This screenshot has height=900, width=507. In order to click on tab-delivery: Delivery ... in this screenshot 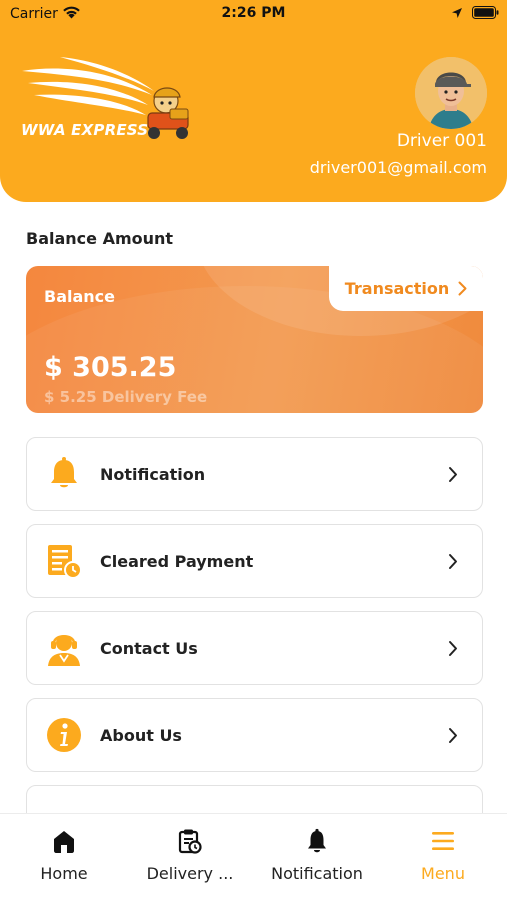, I will do `click(190, 857)`.